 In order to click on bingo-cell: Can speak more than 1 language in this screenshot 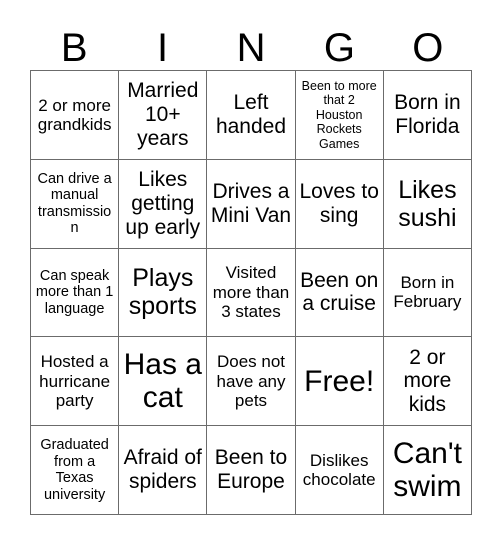, I will do `click(75, 293)`.